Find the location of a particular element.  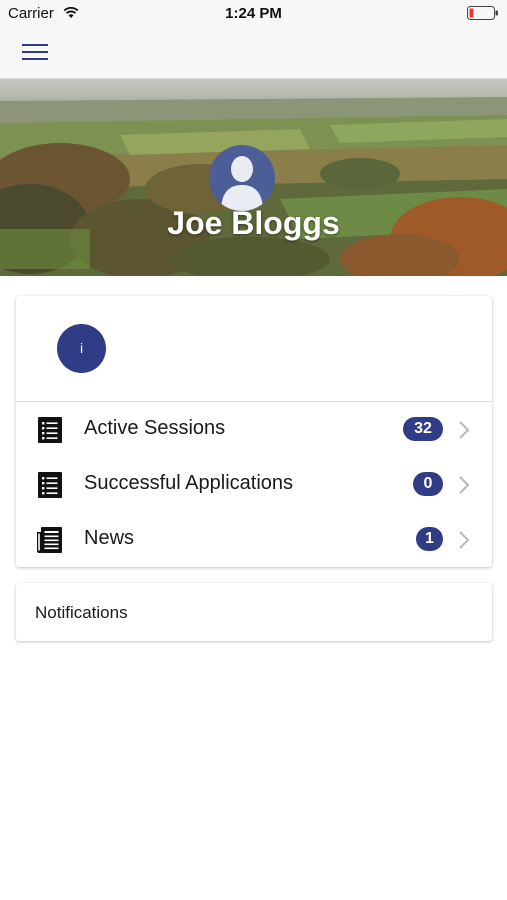

status-time: 1:24 PM is located at coordinates (253, 13).